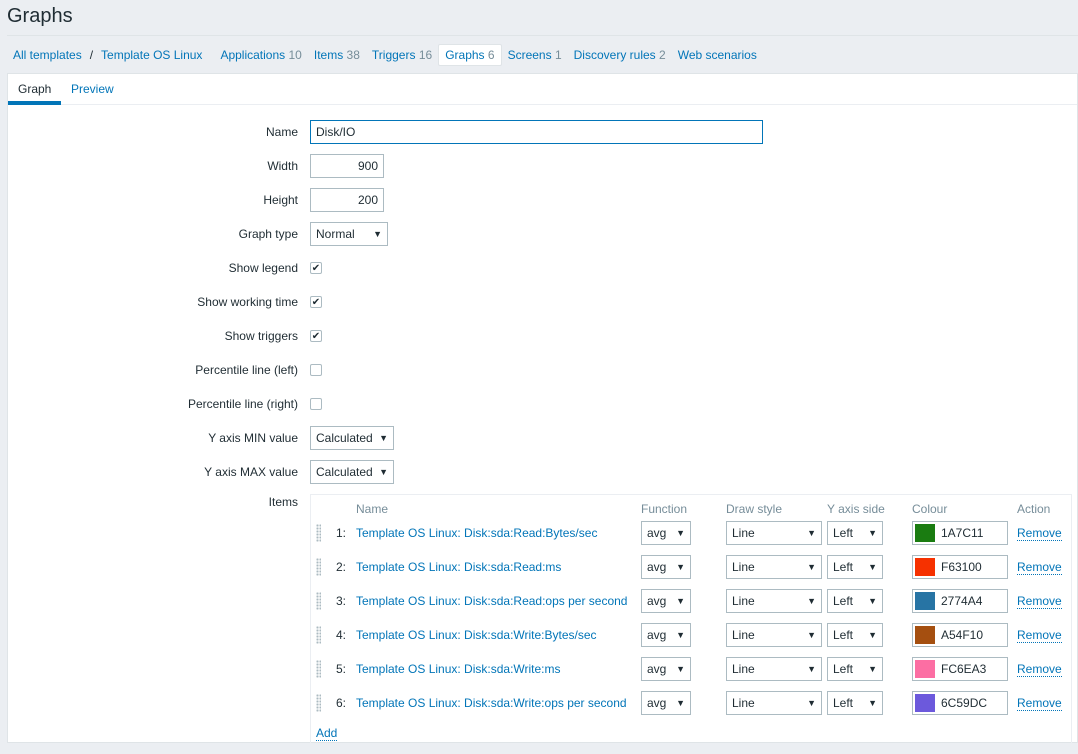 This screenshot has height=754, width=1078. What do you see at coordinates (352, 438) in the screenshot?
I see `ymin-select: Calculated ▼` at bounding box center [352, 438].